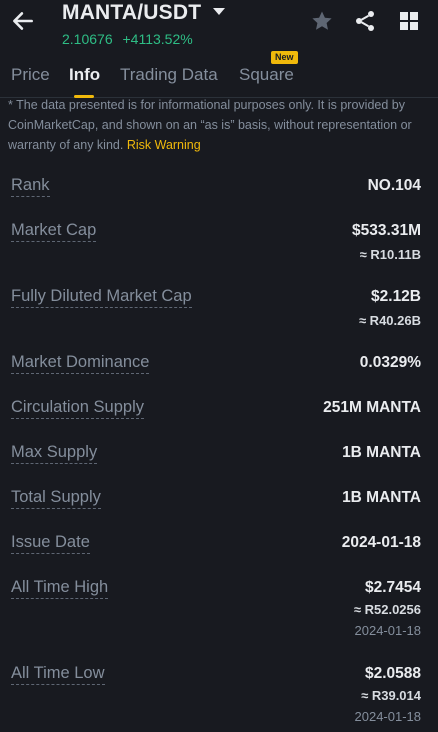  Describe the element at coordinates (30, 75) in the screenshot. I see `tab-price: Price` at that location.